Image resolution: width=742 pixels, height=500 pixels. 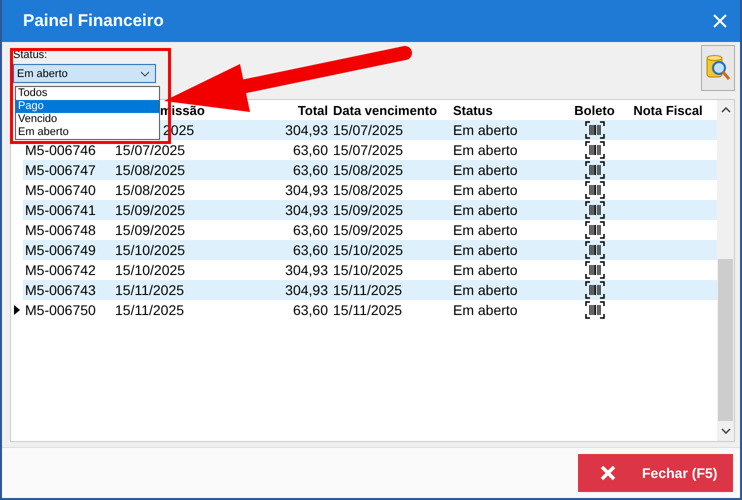 I want to click on search-button, so click(x=718, y=68).